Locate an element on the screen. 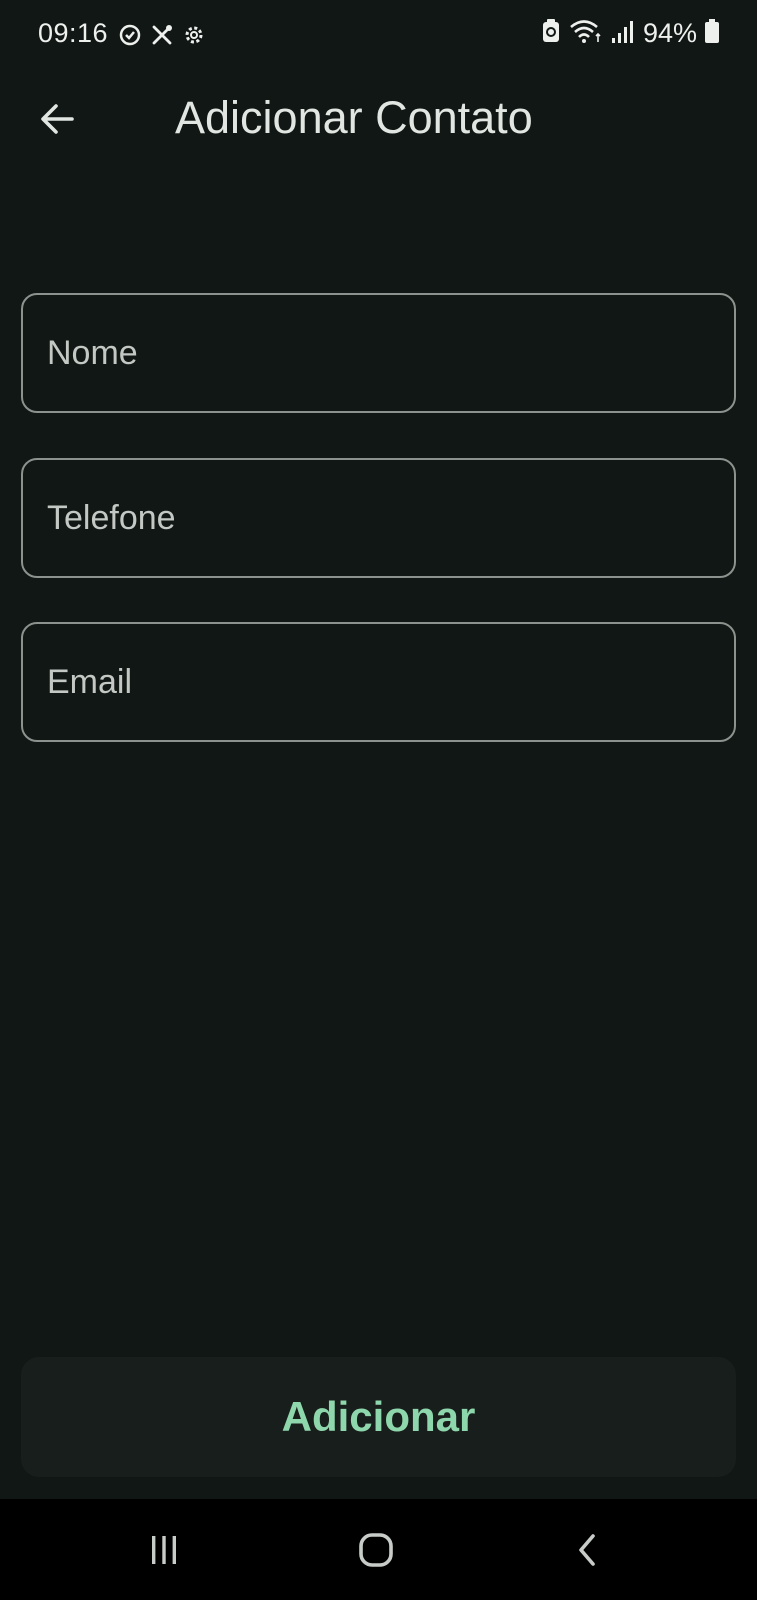  email-field is located at coordinates (378, 682).